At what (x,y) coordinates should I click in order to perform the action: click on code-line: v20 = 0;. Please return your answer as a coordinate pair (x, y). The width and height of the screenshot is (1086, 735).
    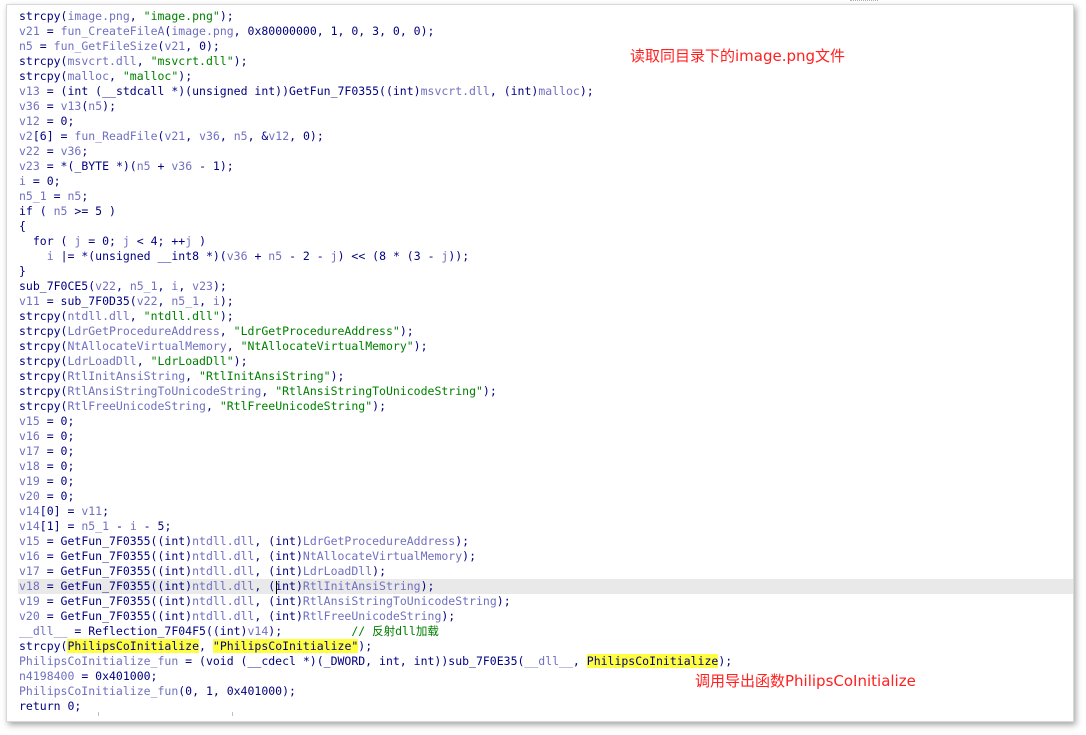
    Looking at the image, I should click on (545, 496).